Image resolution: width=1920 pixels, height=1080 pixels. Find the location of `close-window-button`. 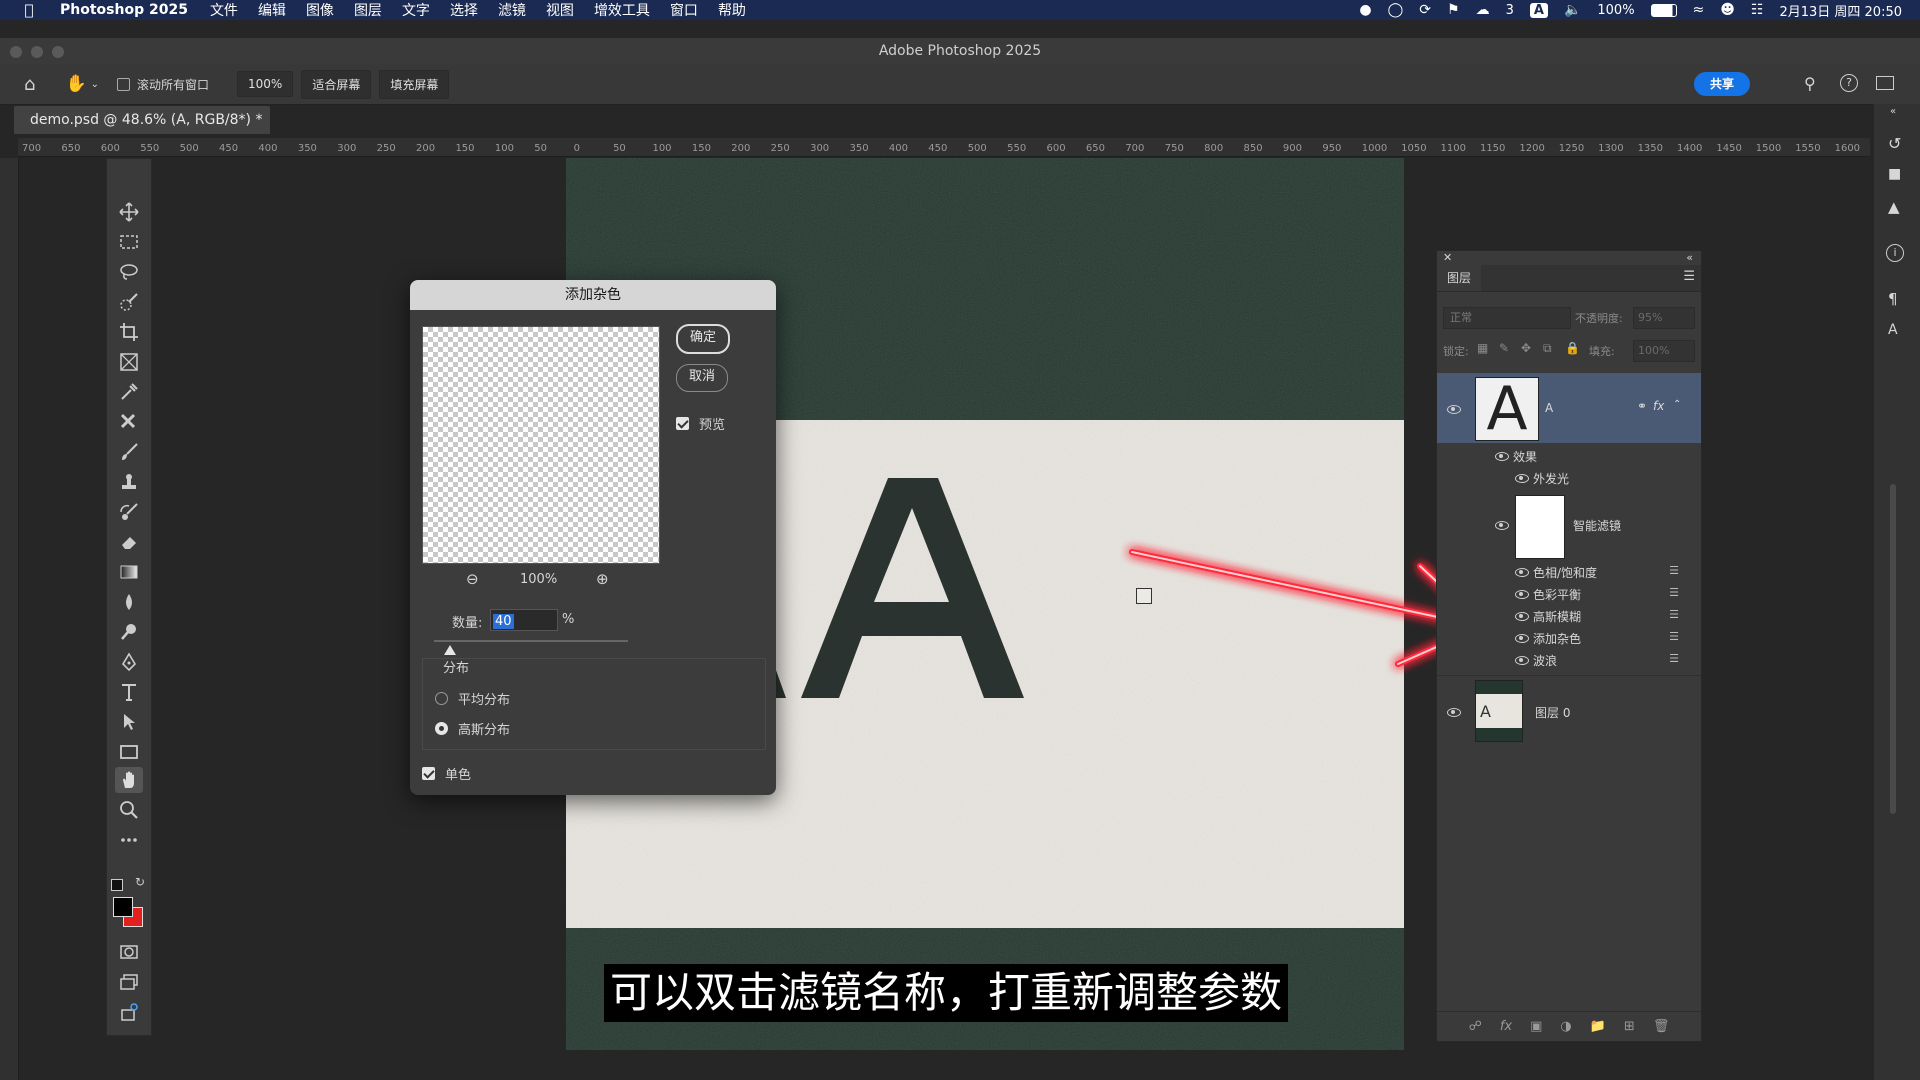

close-window-button is located at coordinates (16, 52).